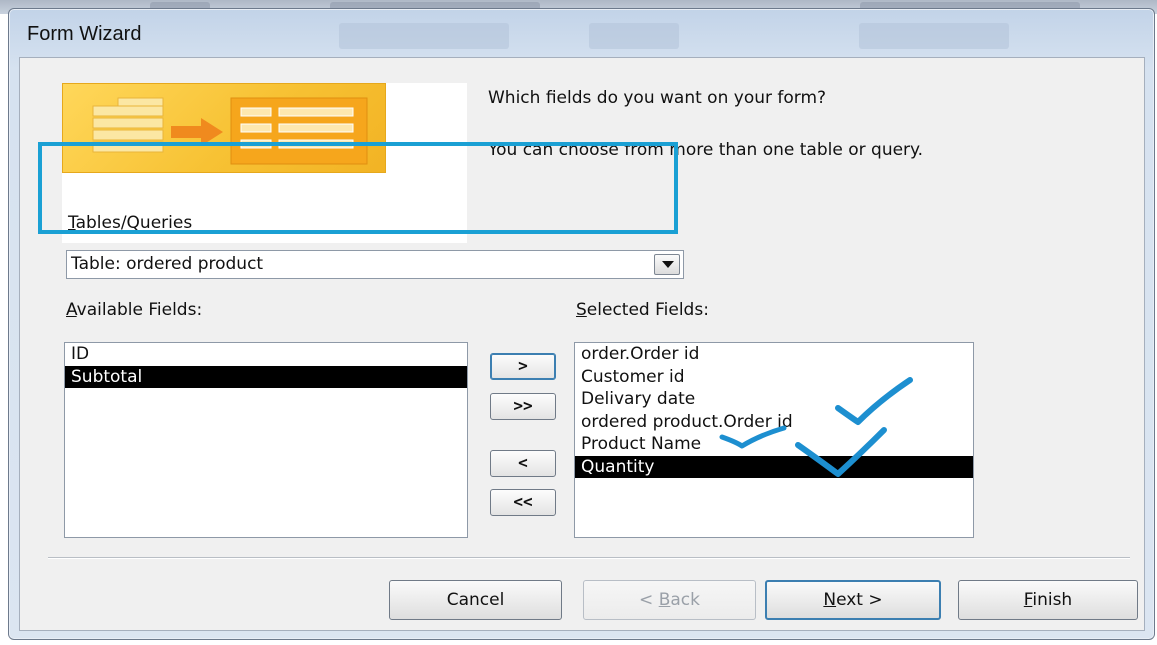 The image size is (1157, 645). Describe the element at coordinates (475, 600) in the screenshot. I see `cancel-button: Cancel` at that location.